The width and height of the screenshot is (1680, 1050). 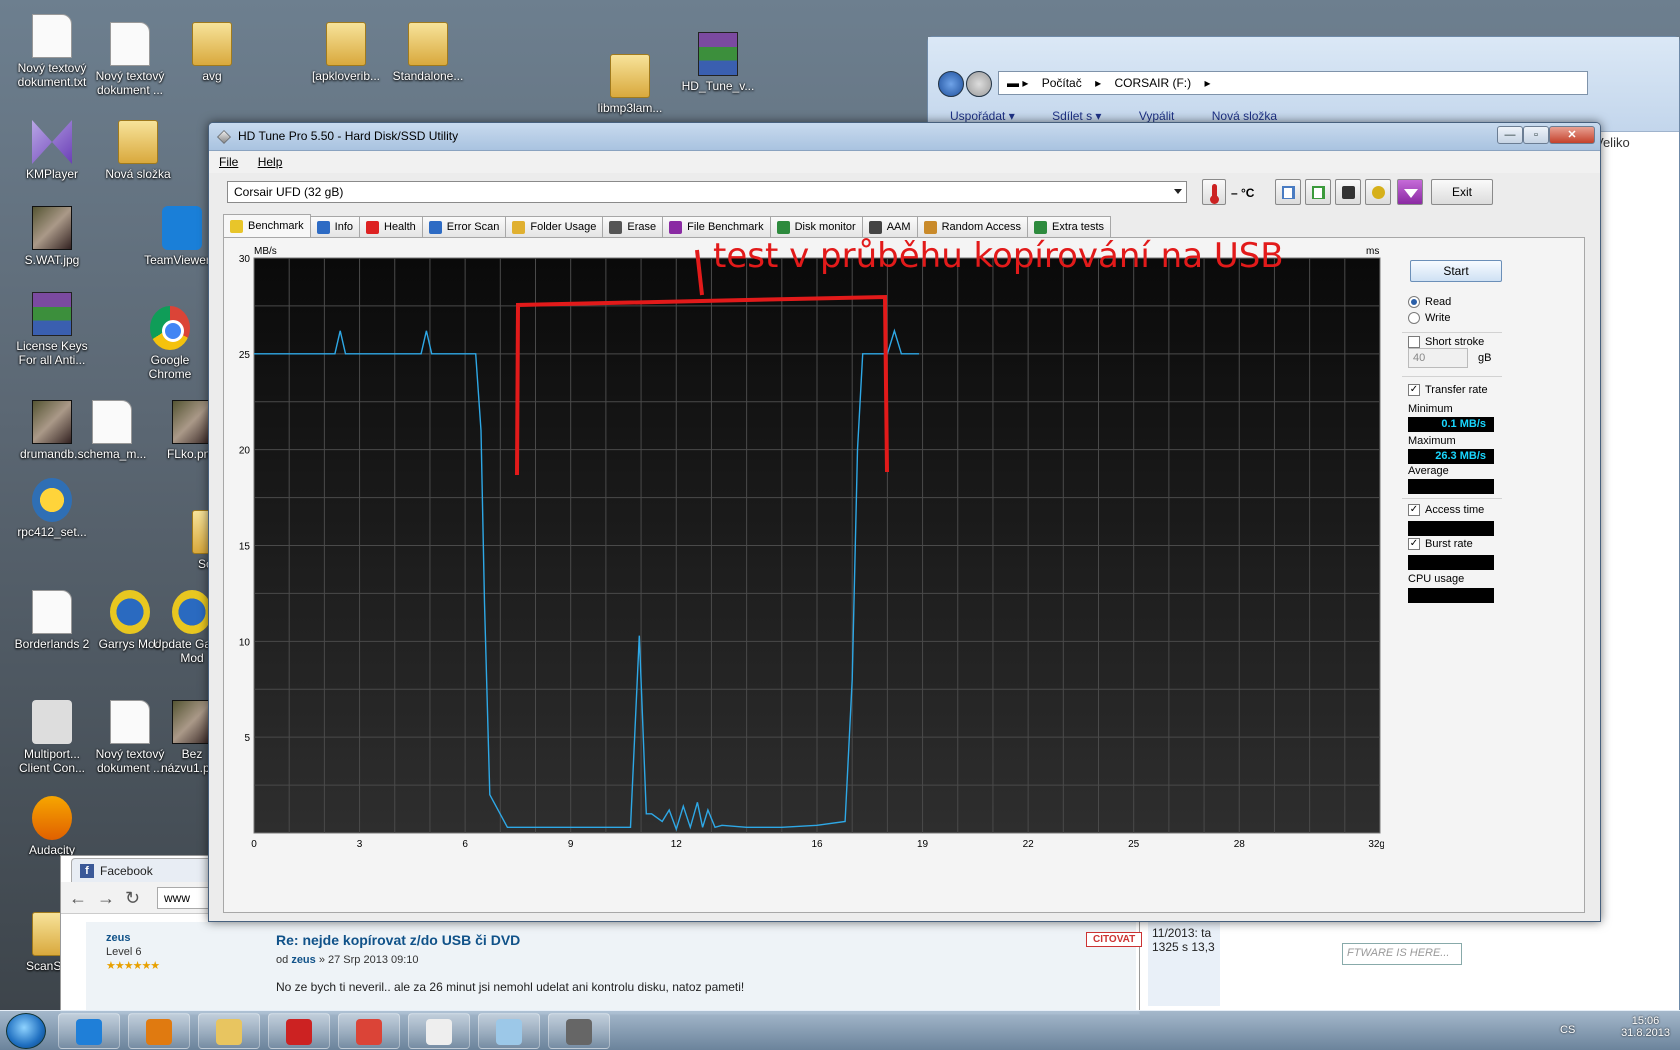 I want to click on drive-select: Corsair UFD (32 gB), so click(x=707, y=192).